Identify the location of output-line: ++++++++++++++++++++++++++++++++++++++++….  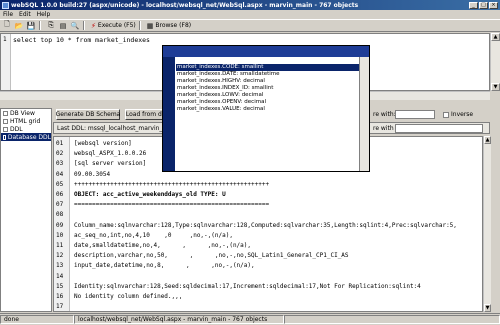
(172, 184).